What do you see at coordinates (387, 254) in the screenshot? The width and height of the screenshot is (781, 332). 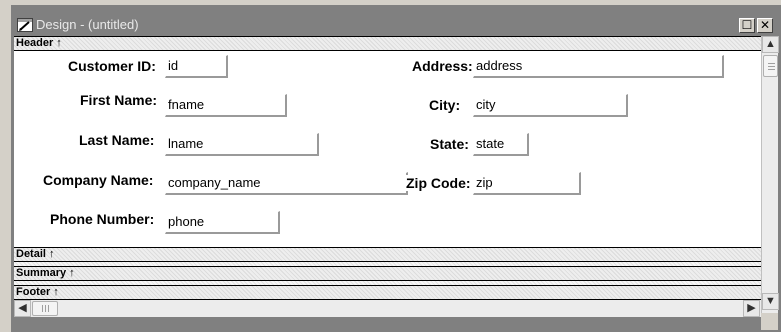 I see `detail-band-bar: Detail ↑` at bounding box center [387, 254].